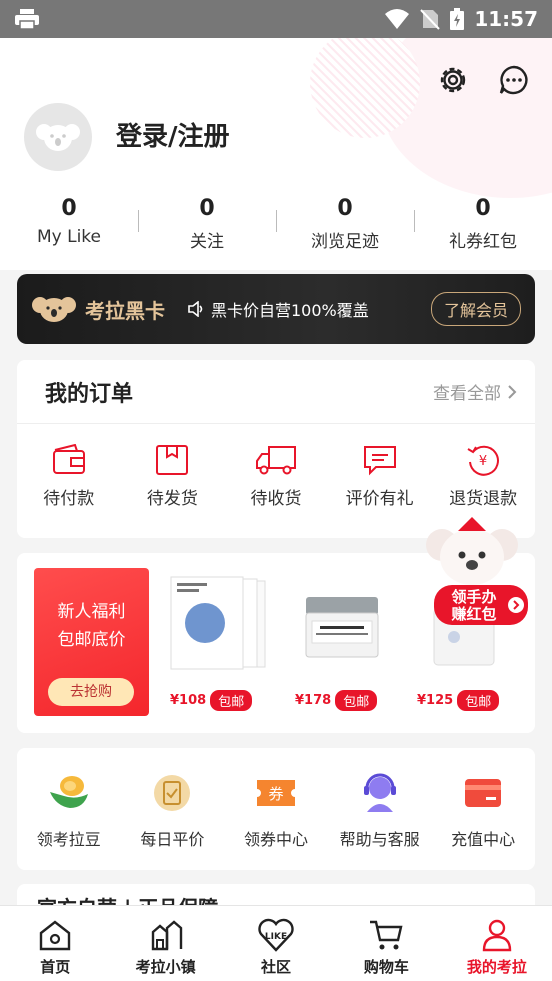  I want to click on no-sim-icon, so click(430, 19).